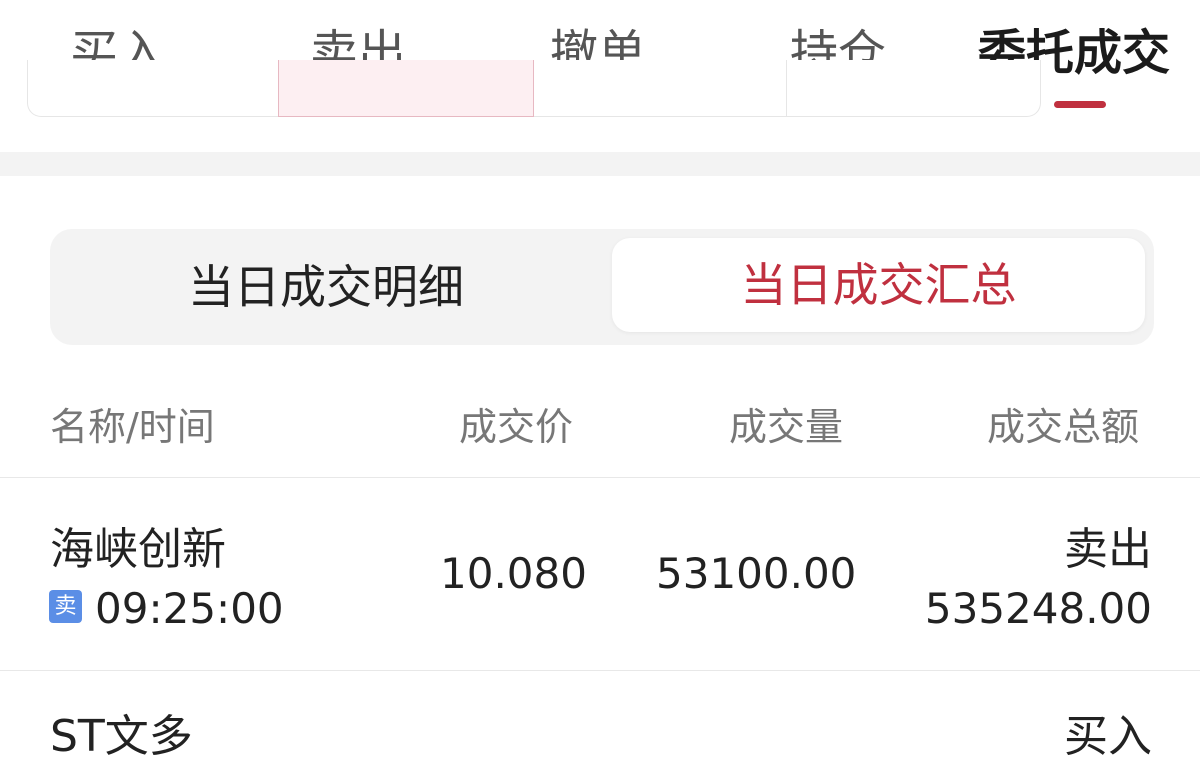  I want to click on row-divider, so click(600, 670).